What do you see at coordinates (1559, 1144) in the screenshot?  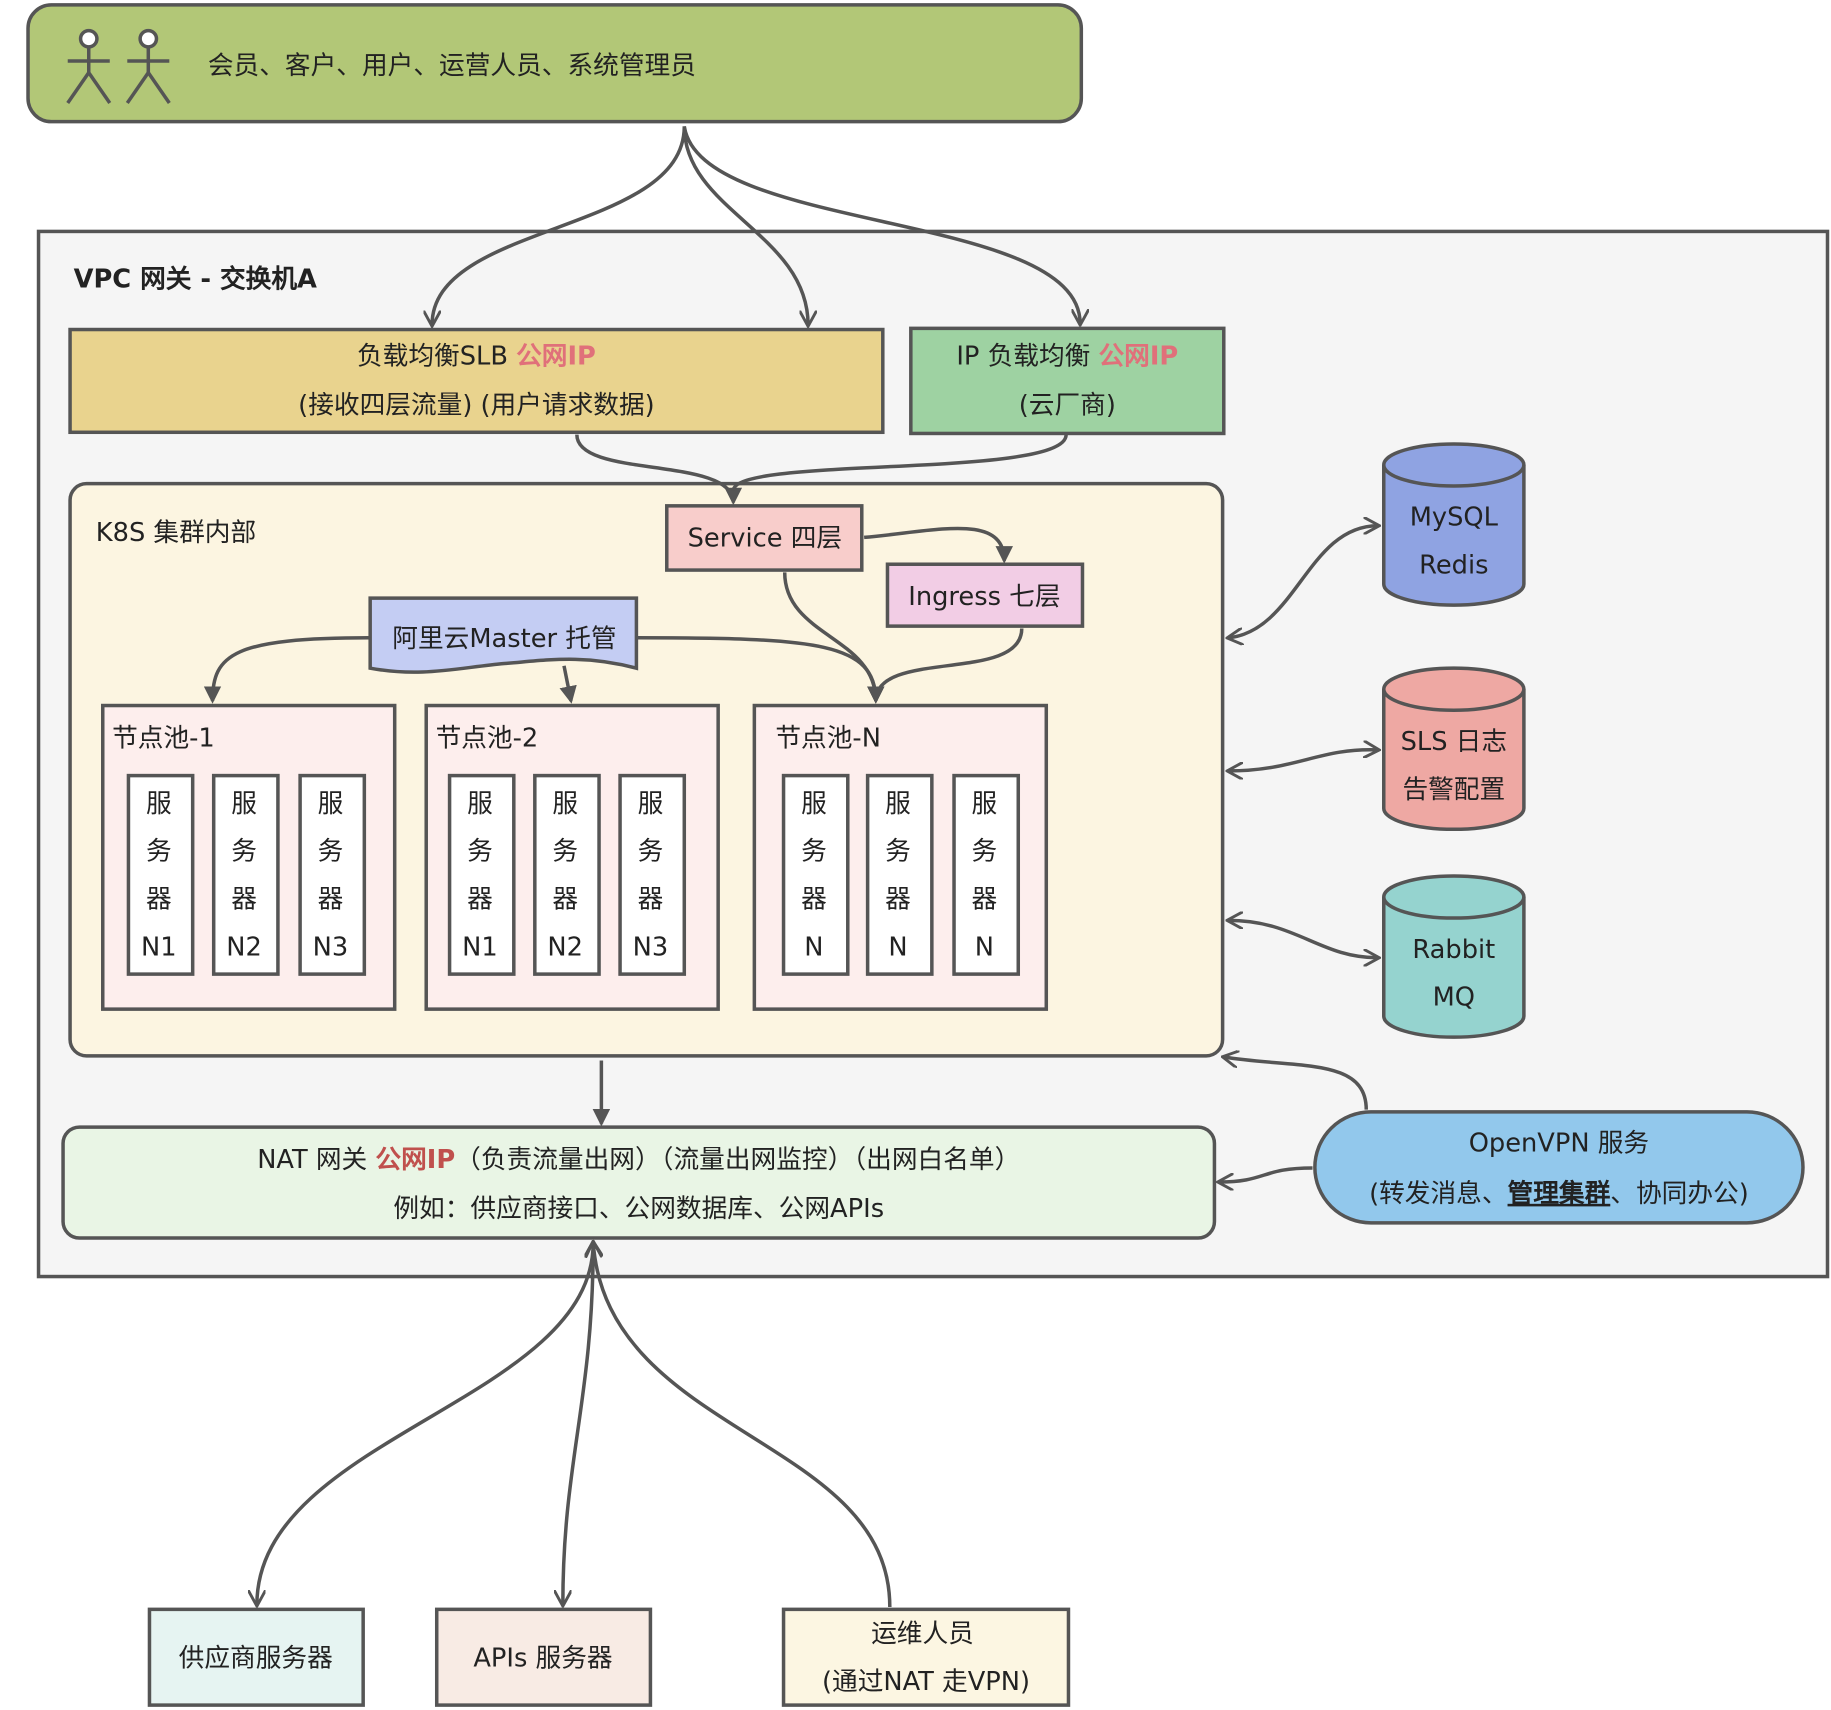 I see `openvpn-title: OpenVPN 服务` at bounding box center [1559, 1144].